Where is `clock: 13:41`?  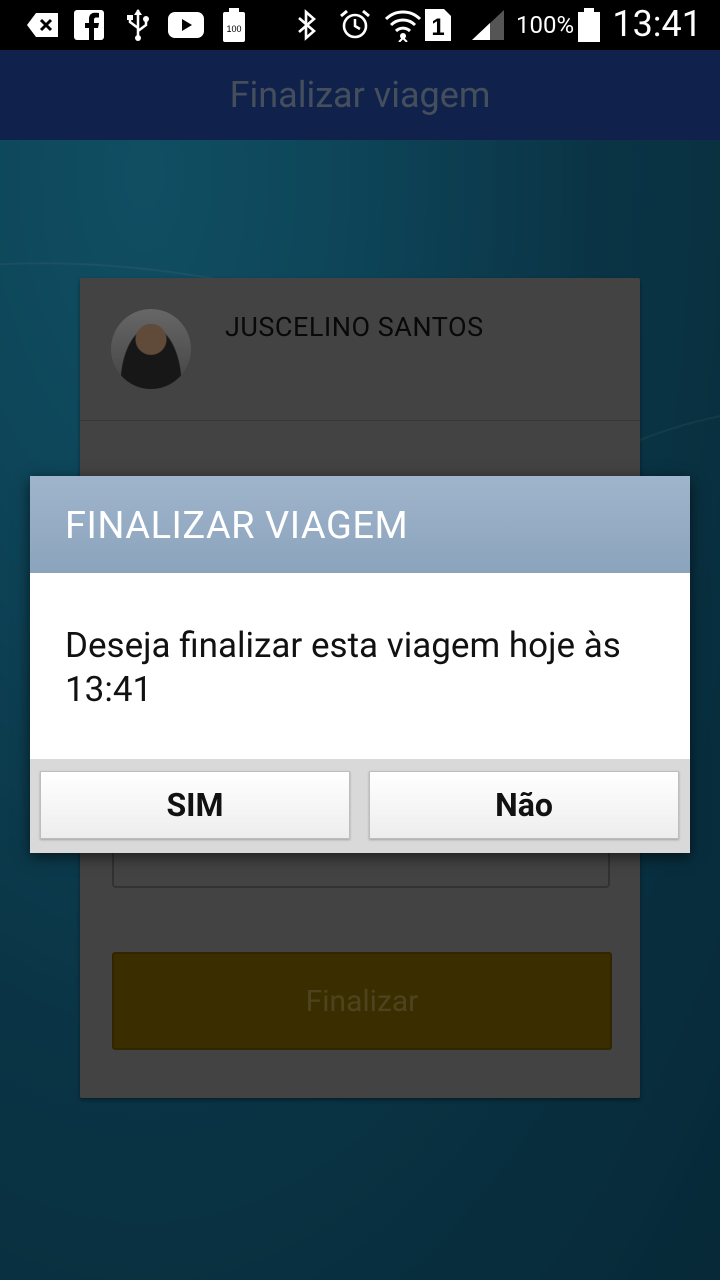
clock: 13:41 is located at coordinates (657, 24).